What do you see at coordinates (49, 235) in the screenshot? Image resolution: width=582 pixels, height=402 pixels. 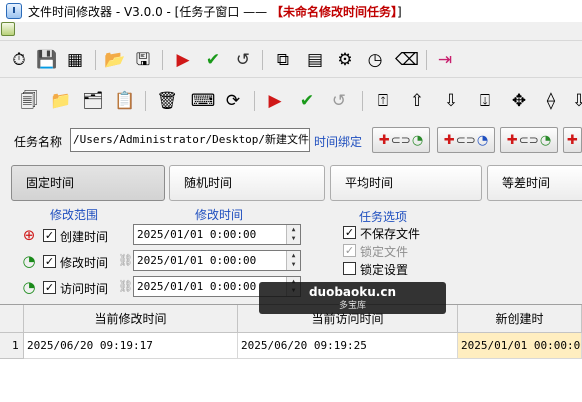 I see `create-time-checkbox: ✓` at bounding box center [49, 235].